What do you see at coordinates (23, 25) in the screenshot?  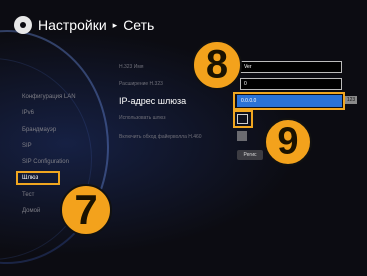 I see `gear-icon` at bounding box center [23, 25].